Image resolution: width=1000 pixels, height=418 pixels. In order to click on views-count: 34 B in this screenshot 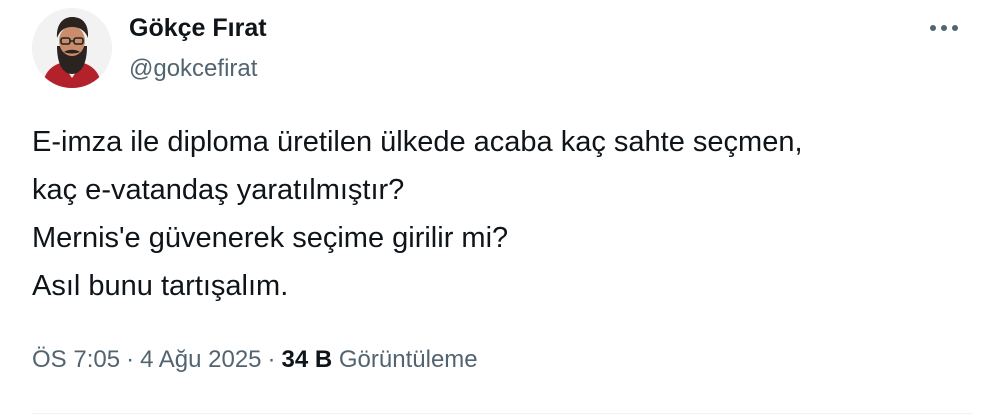, I will do `click(307, 359)`.